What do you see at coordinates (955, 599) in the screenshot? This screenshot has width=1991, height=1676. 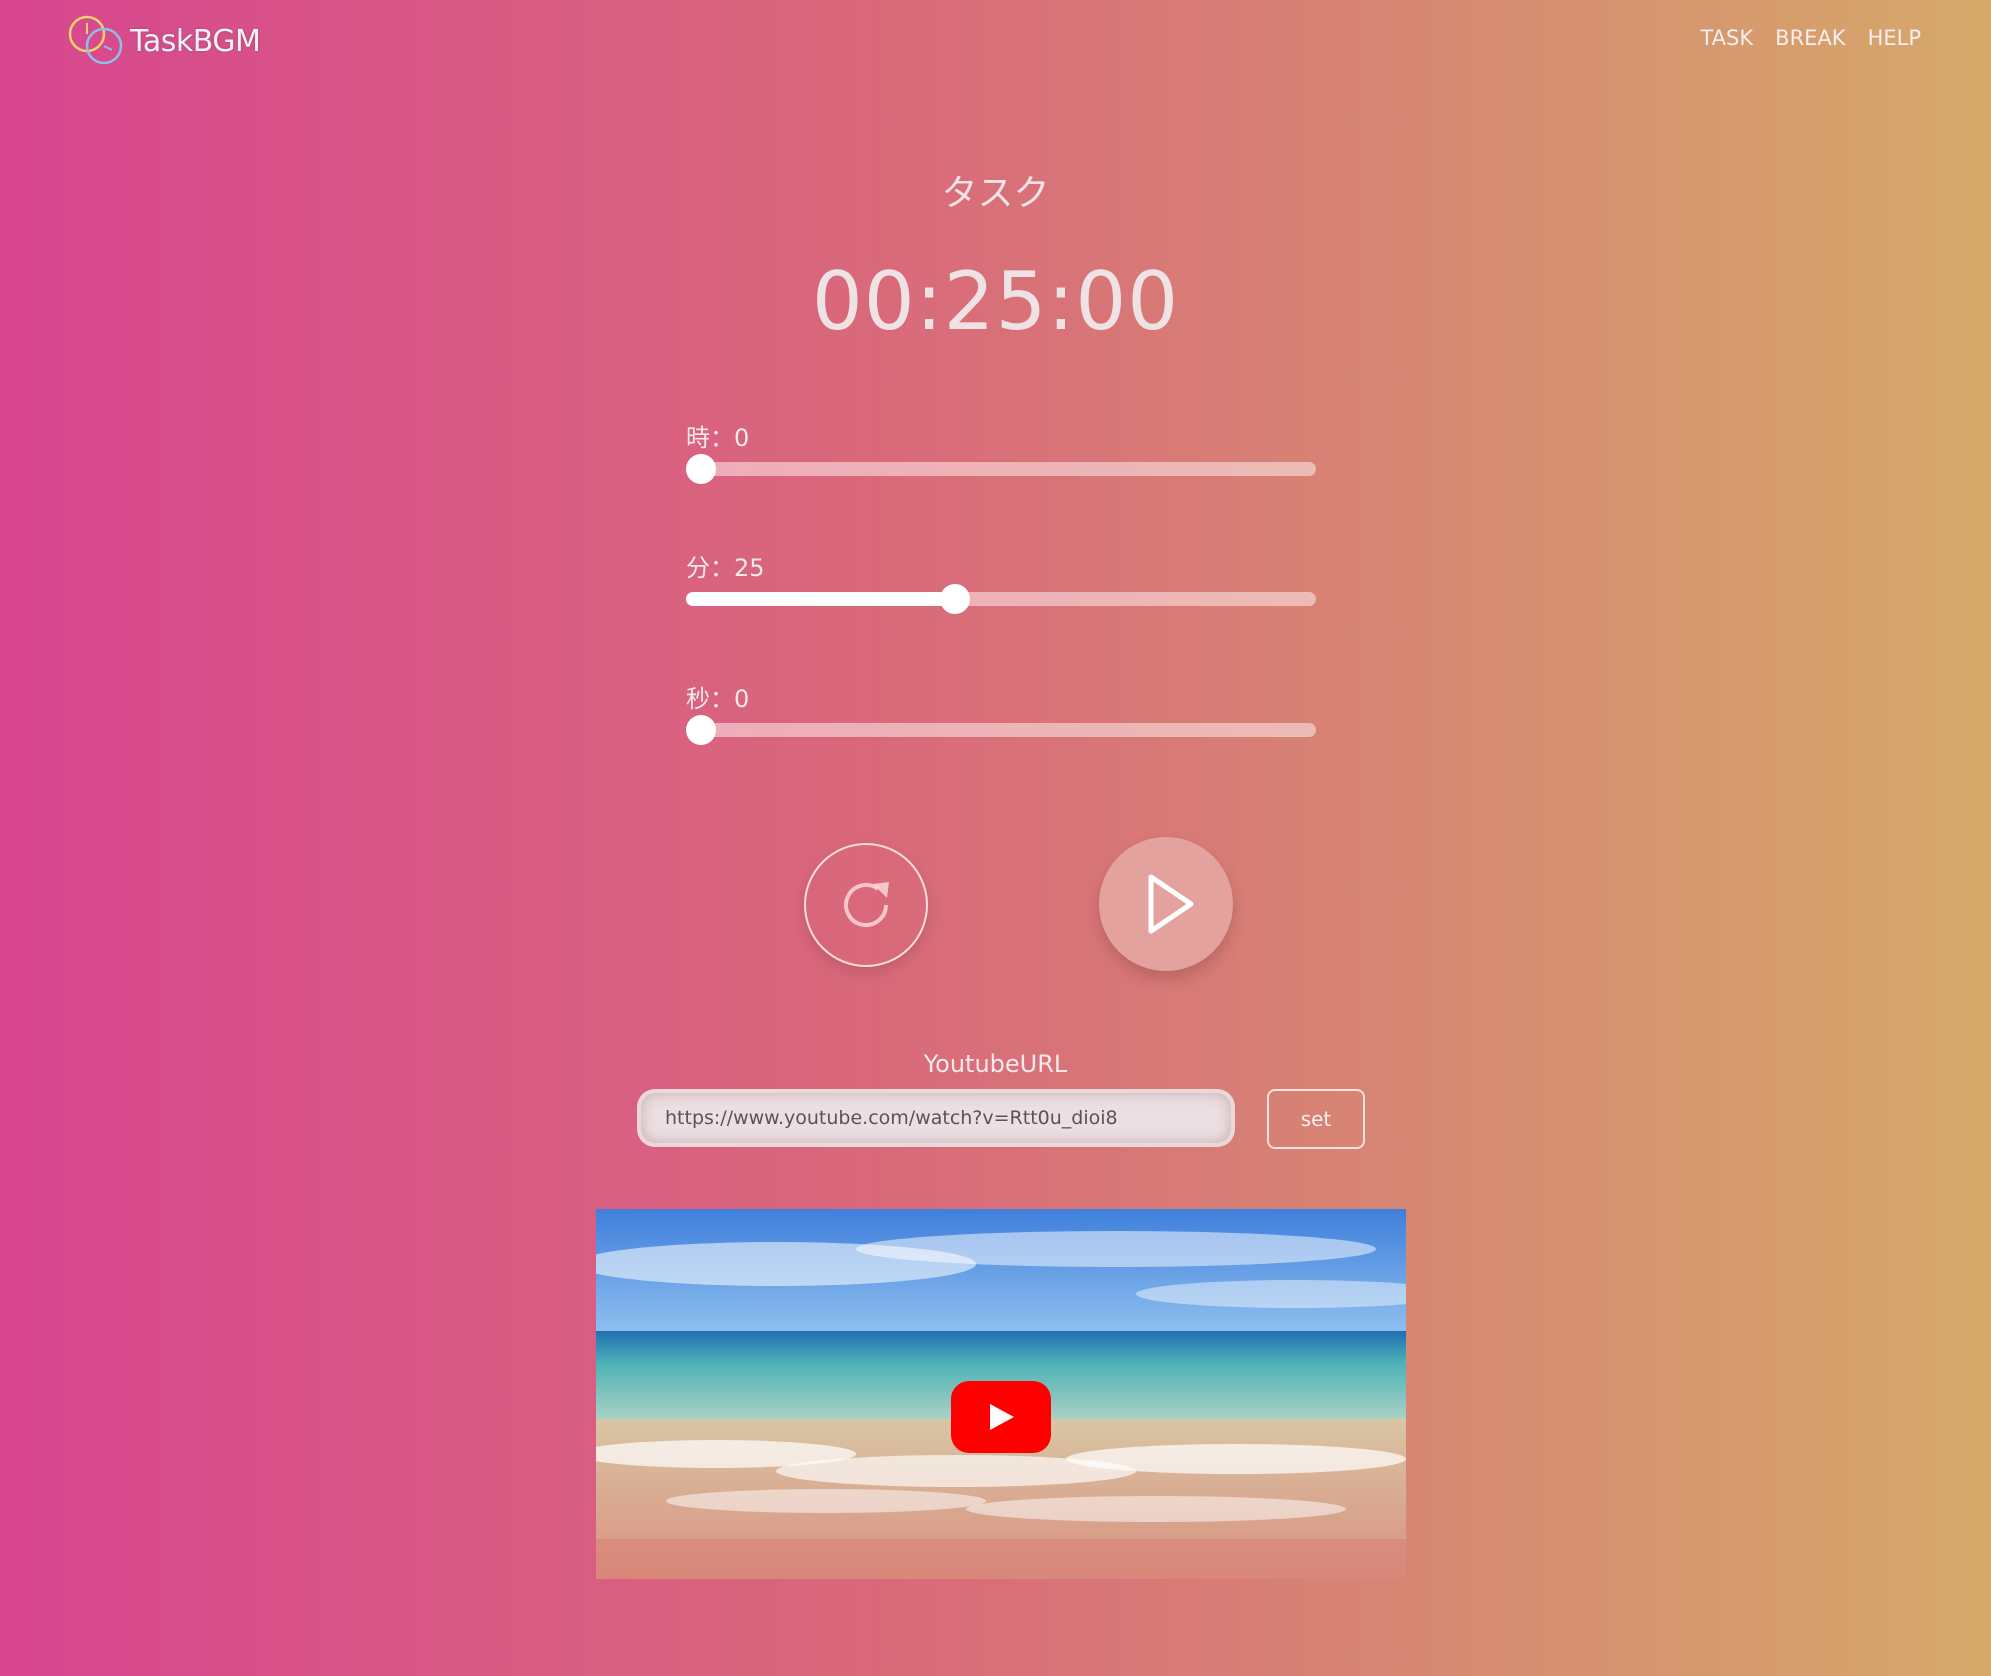 I see `minutes-slider-thumb` at bounding box center [955, 599].